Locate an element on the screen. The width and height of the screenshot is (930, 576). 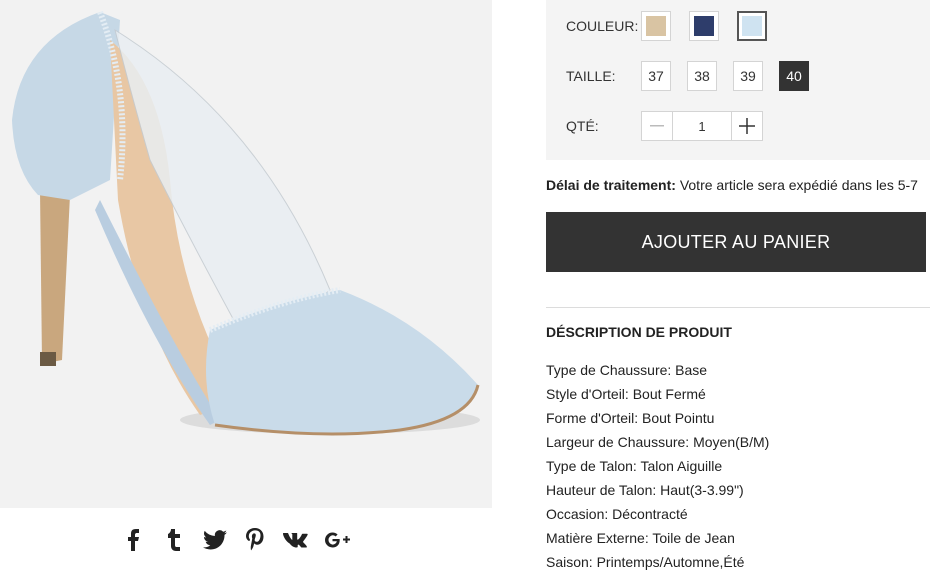
pinterest-icon is located at coordinates (255, 540).